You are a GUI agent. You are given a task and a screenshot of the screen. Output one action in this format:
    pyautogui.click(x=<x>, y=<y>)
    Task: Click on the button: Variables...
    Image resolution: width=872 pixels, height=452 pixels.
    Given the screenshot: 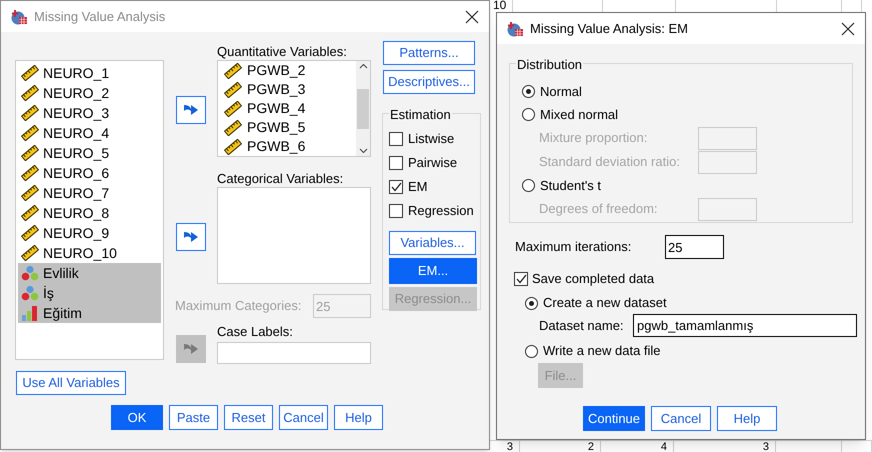 What is the action you would take?
    pyautogui.click(x=432, y=243)
    